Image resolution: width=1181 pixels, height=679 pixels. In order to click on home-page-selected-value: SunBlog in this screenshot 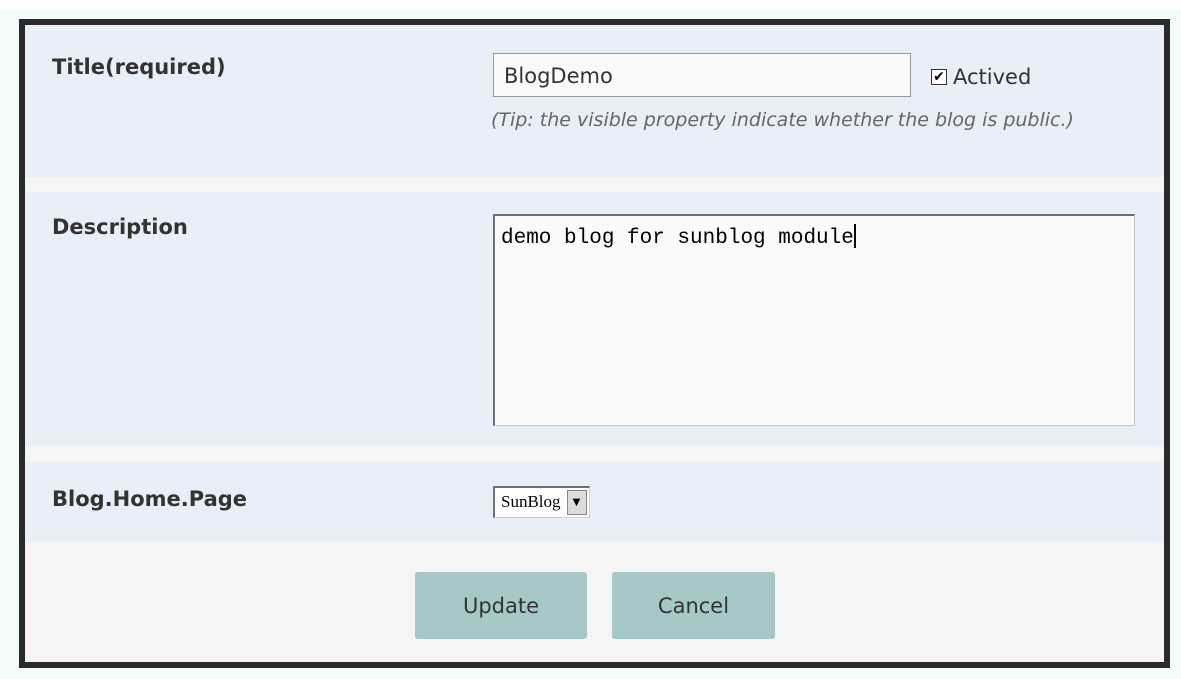, I will do `click(531, 501)`.